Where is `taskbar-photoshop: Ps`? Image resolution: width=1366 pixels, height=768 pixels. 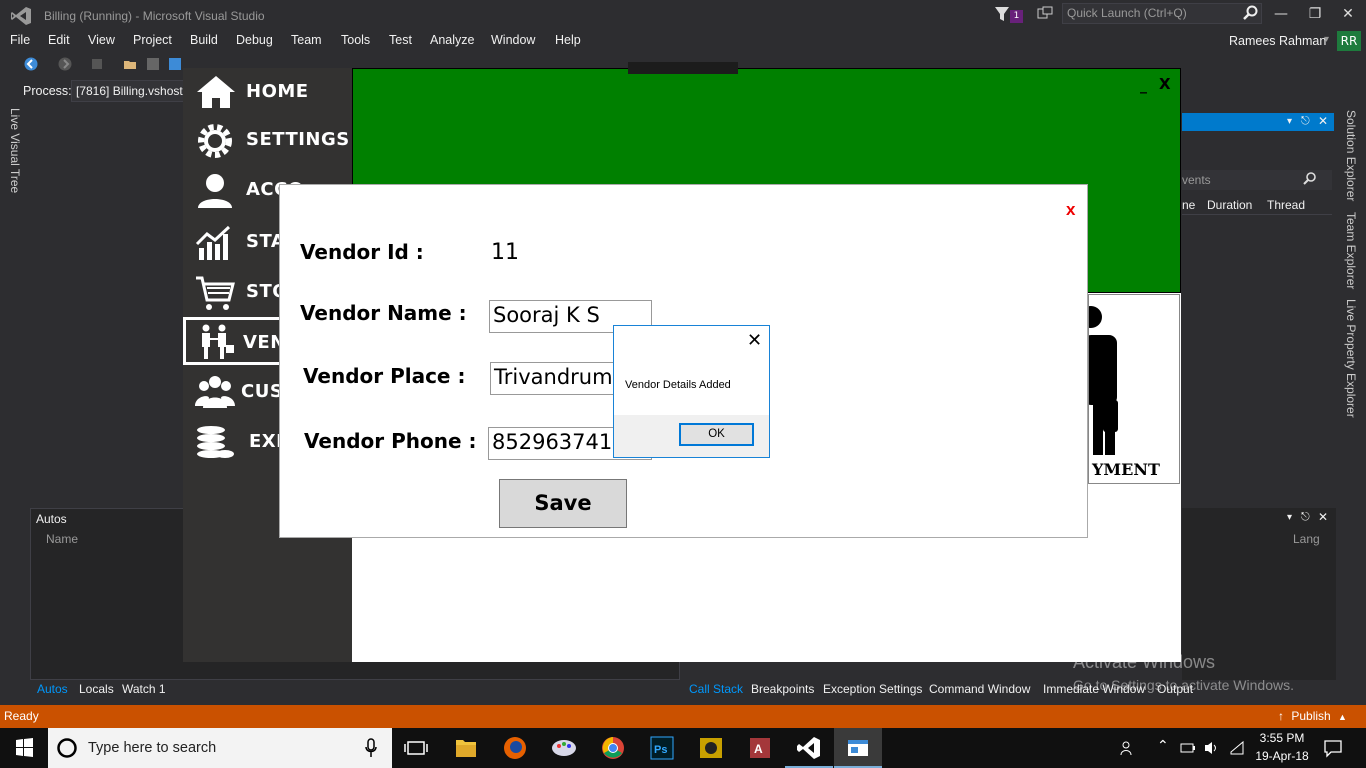
taskbar-photoshop: Ps is located at coordinates (662, 748).